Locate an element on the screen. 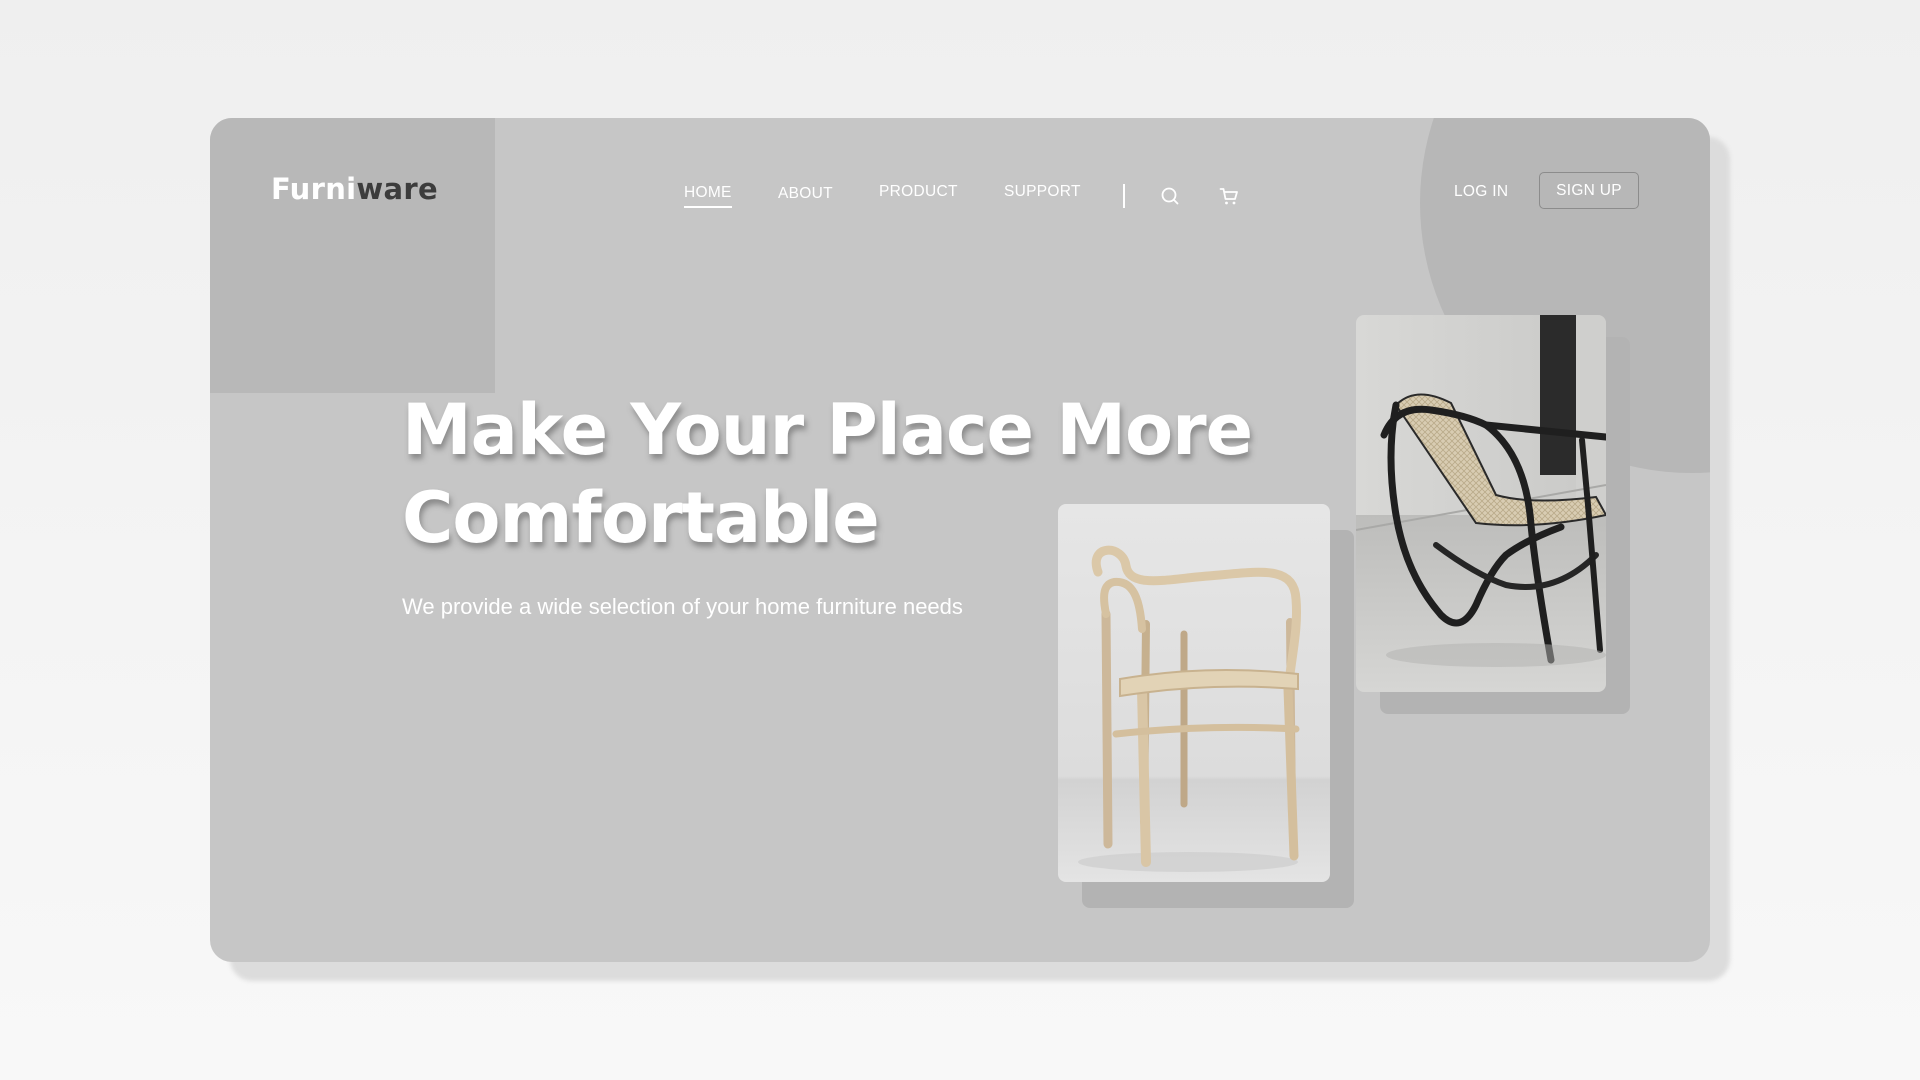 This screenshot has height=1080, width=1920. search-icon is located at coordinates (1170, 196).